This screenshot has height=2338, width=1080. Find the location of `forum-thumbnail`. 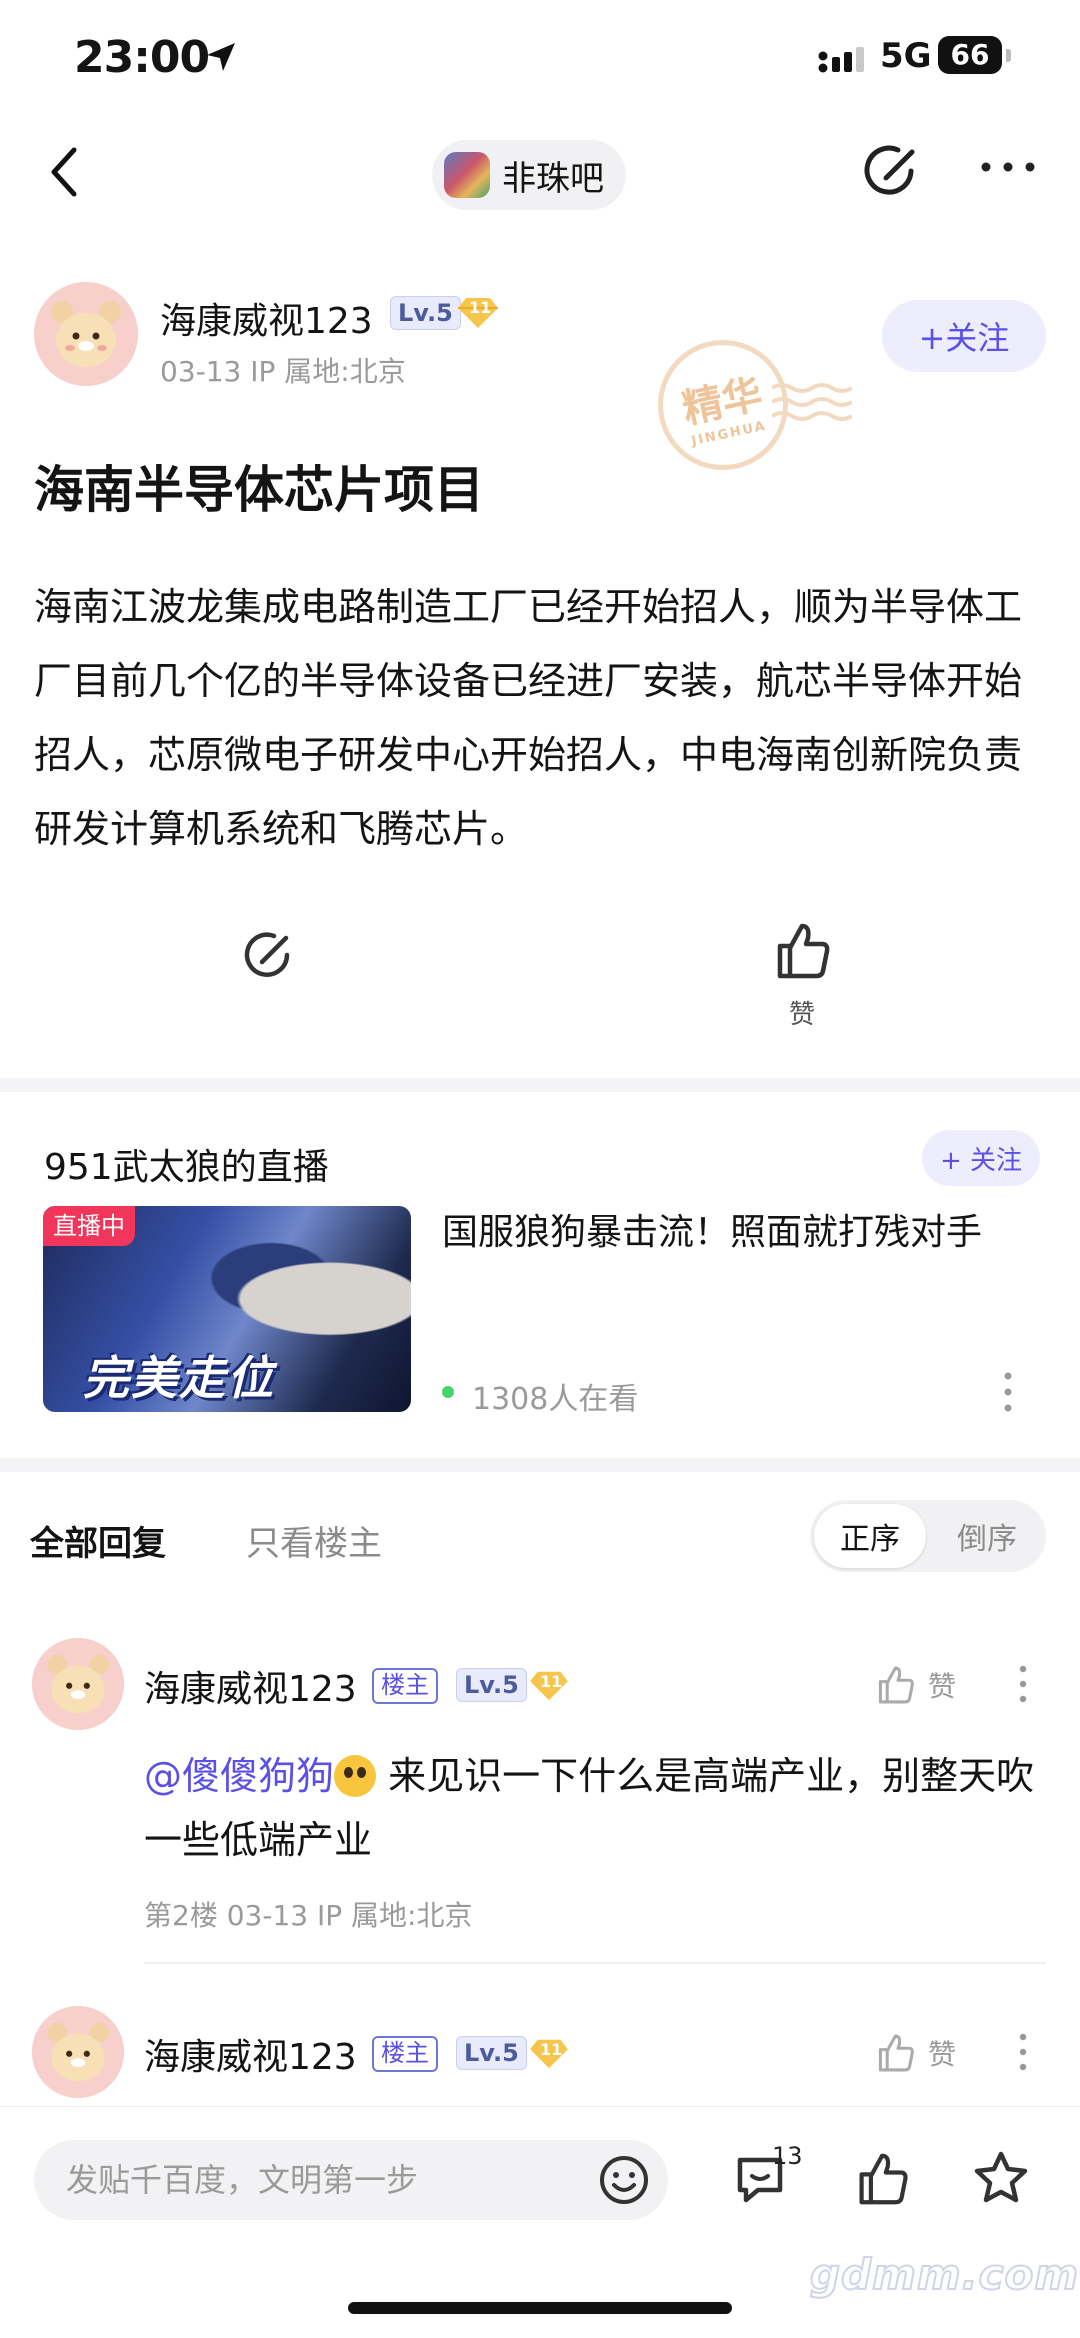

forum-thumbnail is located at coordinates (467, 175).